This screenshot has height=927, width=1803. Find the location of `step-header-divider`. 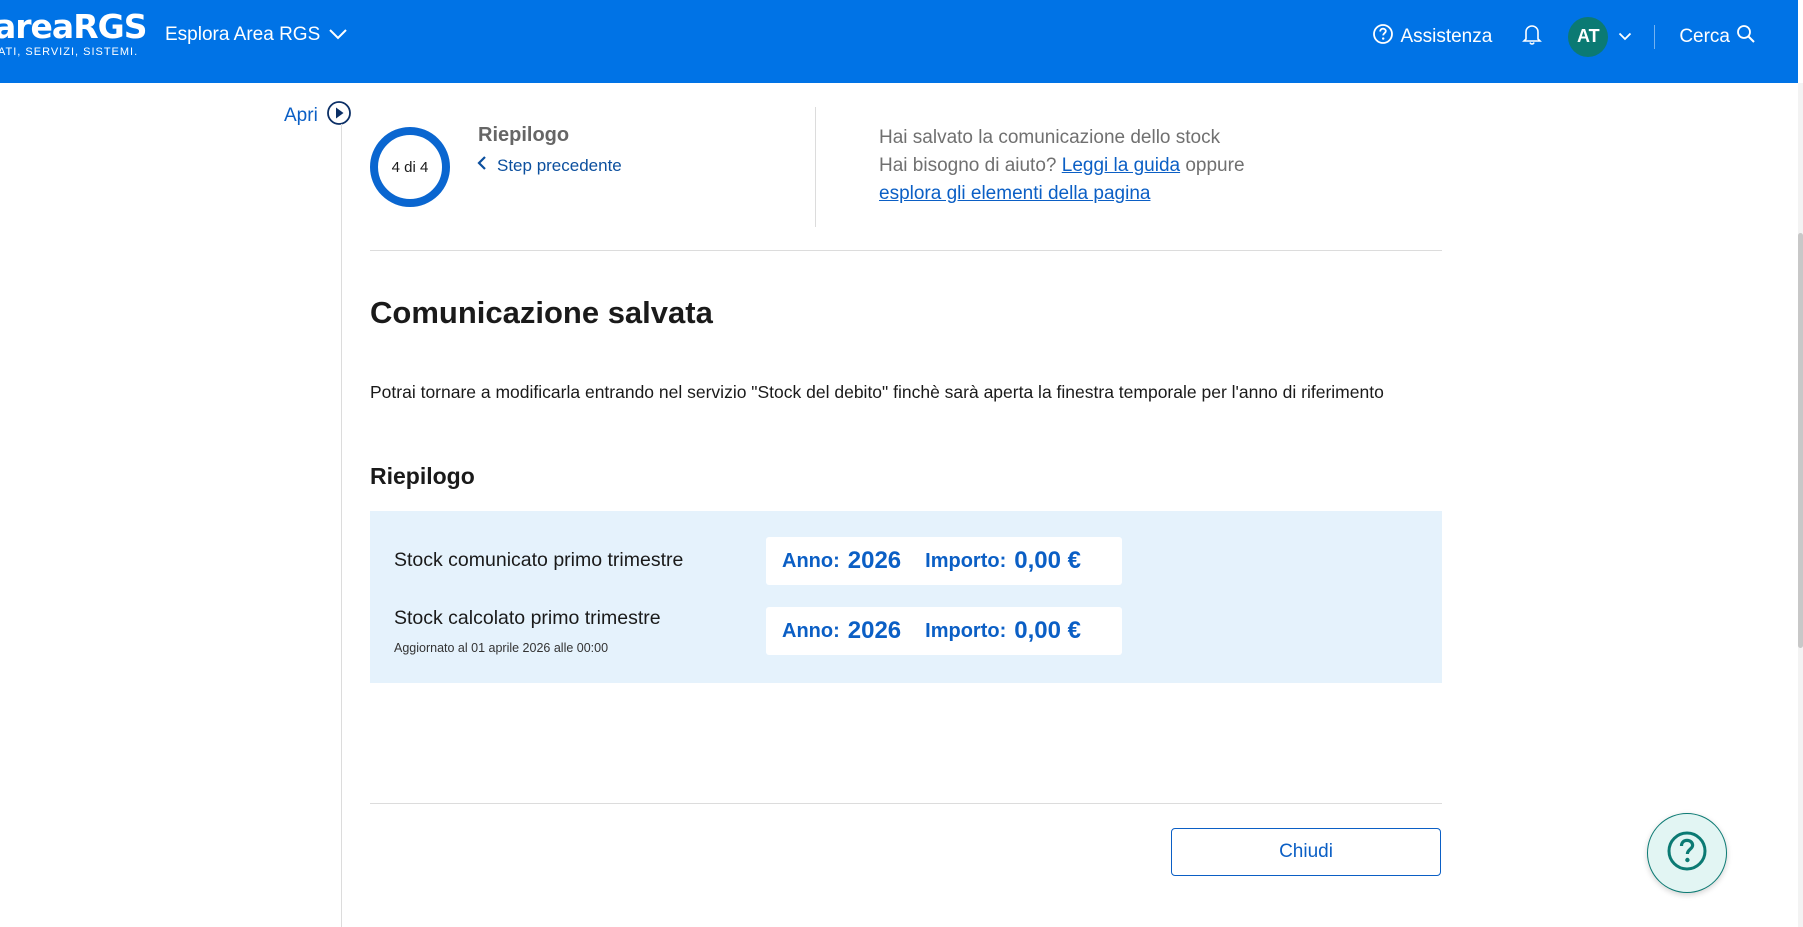

step-header-divider is located at coordinates (815, 167).